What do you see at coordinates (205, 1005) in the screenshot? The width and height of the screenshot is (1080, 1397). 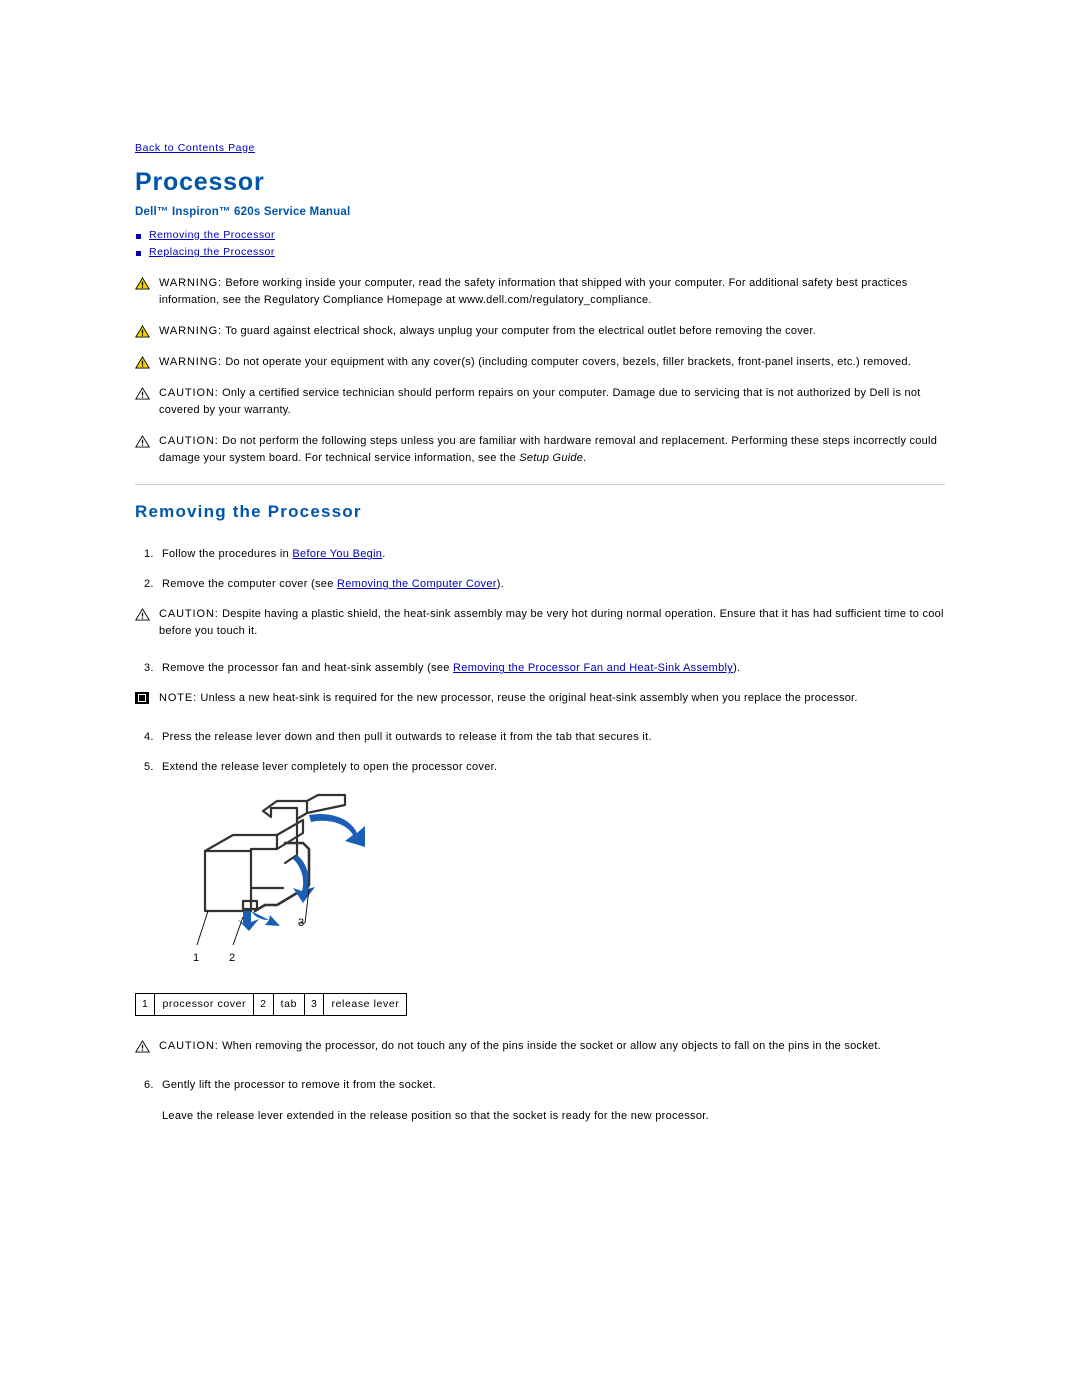 I see `legend-label-1: processor cover` at bounding box center [205, 1005].